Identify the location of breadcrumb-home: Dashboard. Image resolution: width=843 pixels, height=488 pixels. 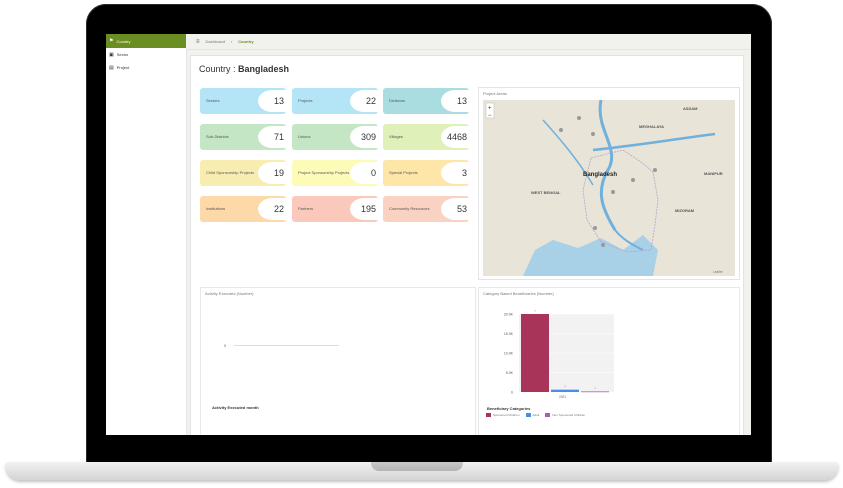
(216, 41).